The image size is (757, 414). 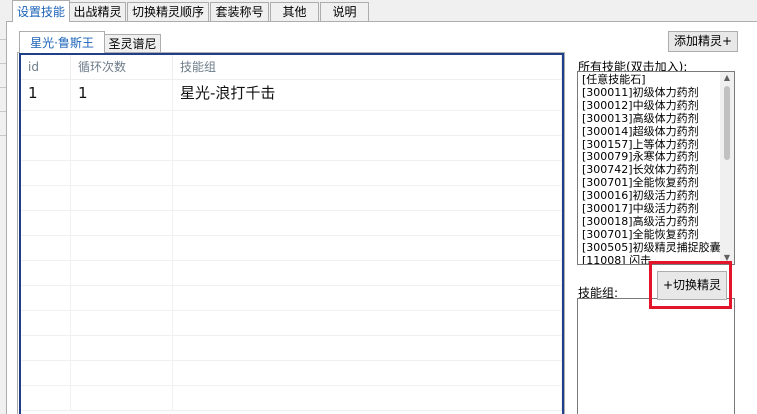 I want to click on tab-switch-order: 切换精灵顺序, so click(x=168, y=11).